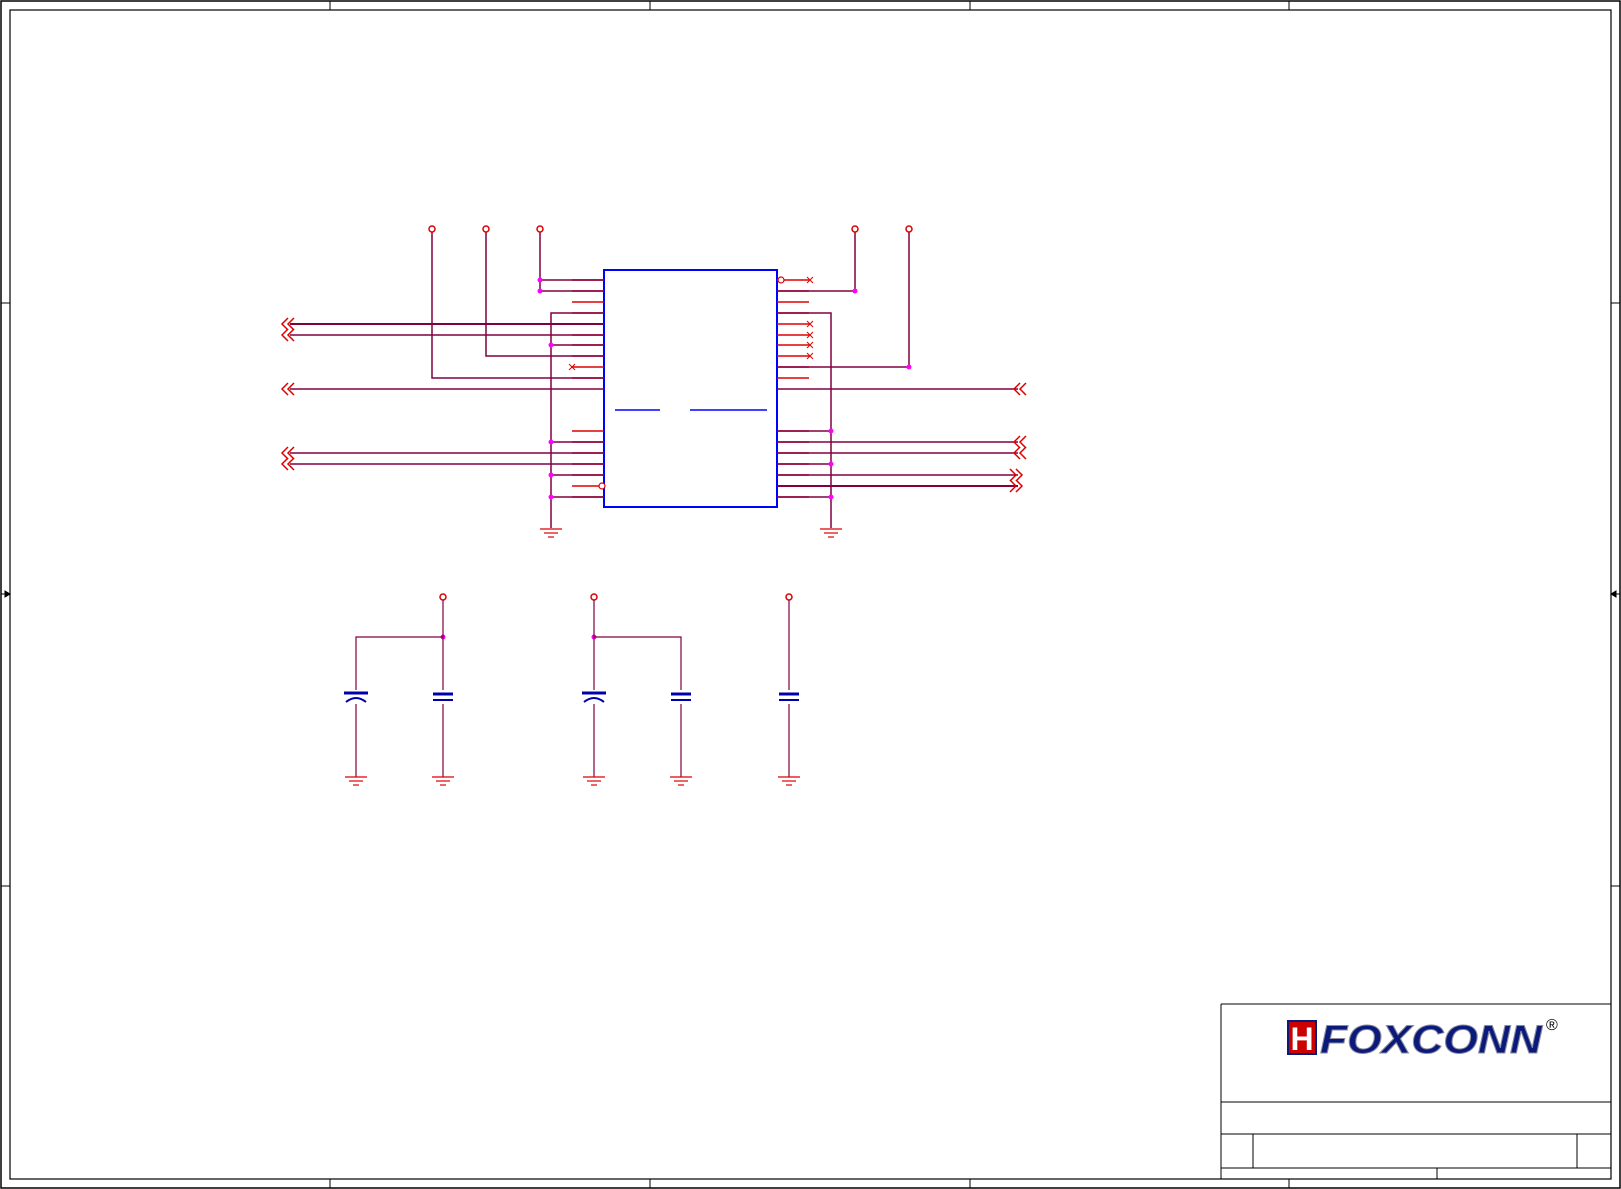 This screenshot has width=1621, height=1189. What do you see at coordinates (1431, 1040) in the screenshot?
I see `logo-wordmark: FOXCONN` at bounding box center [1431, 1040].